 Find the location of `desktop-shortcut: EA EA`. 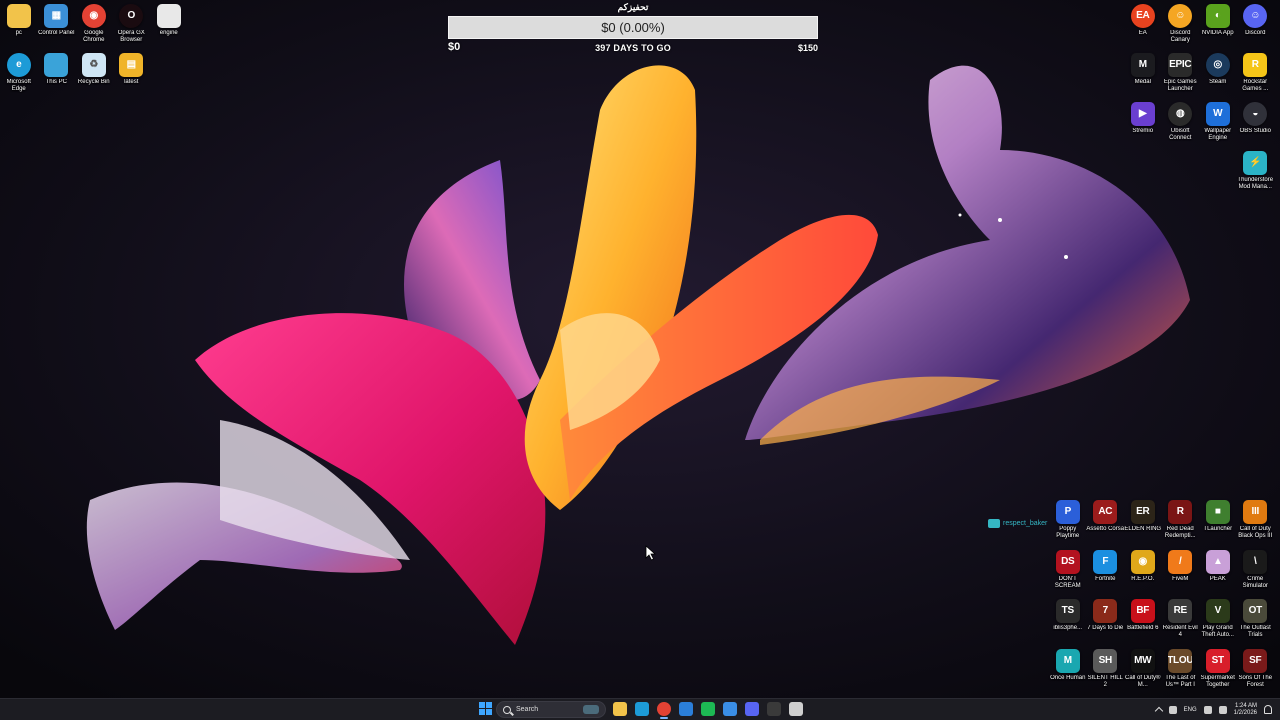

desktop-shortcut: EA EA is located at coordinates (1143, 26).